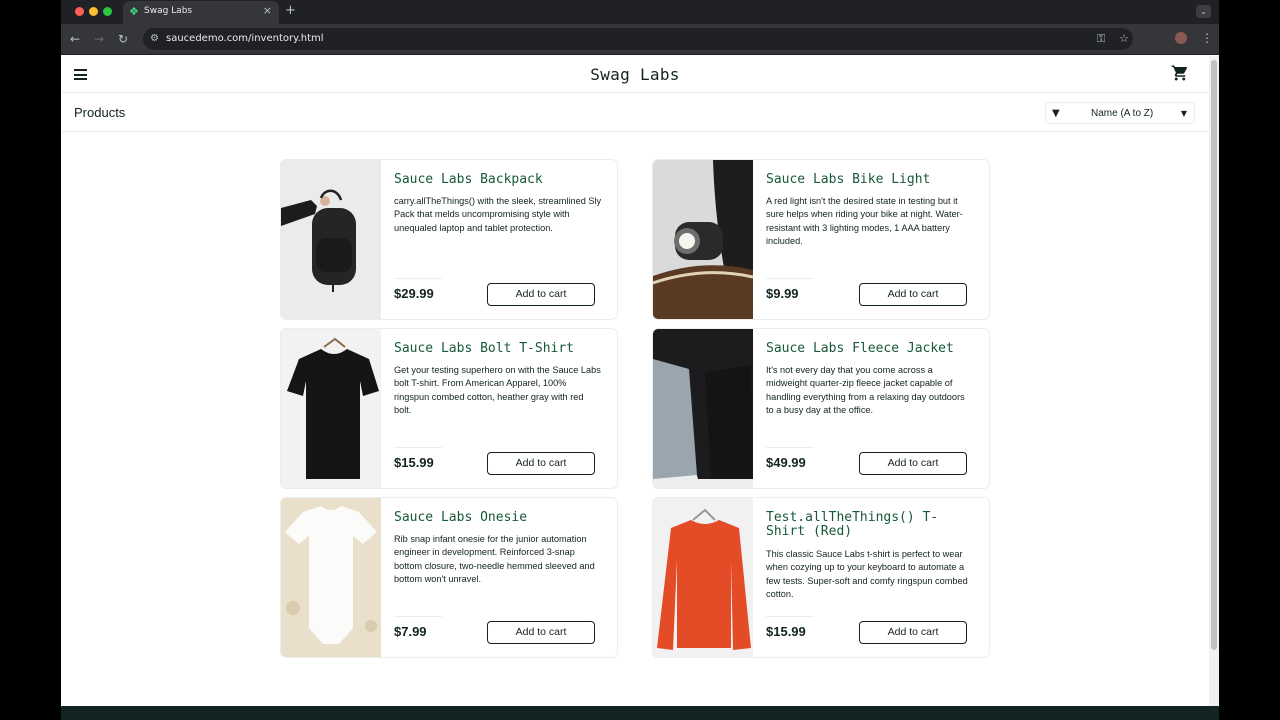 The height and width of the screenshot is (720, 1280). Describe the element at coordinates (499, 349) in the screenshot. I see `item-name-link: Sauce Labs Bolt T-Shirt` at that location.